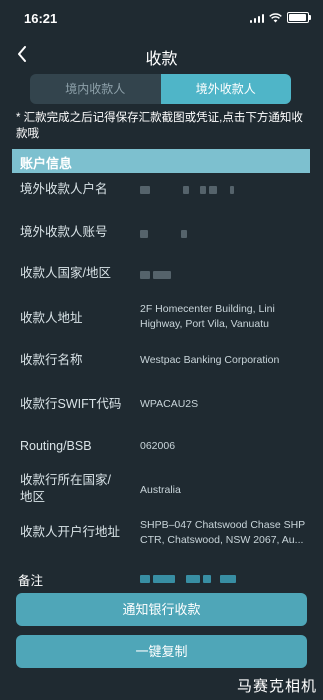 The width and height of the screenshot is (323, 700). Describe the element at coordinates (65, 273) in the screenshot. I see `row-label: 收款人国家/地区` at that location.